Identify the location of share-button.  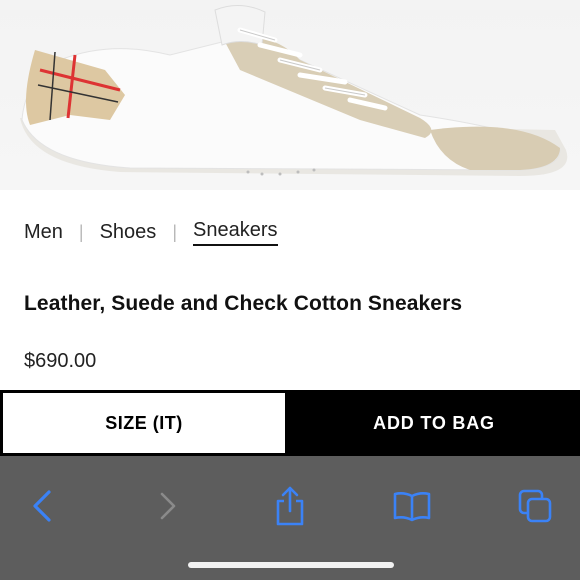
(290, 506).